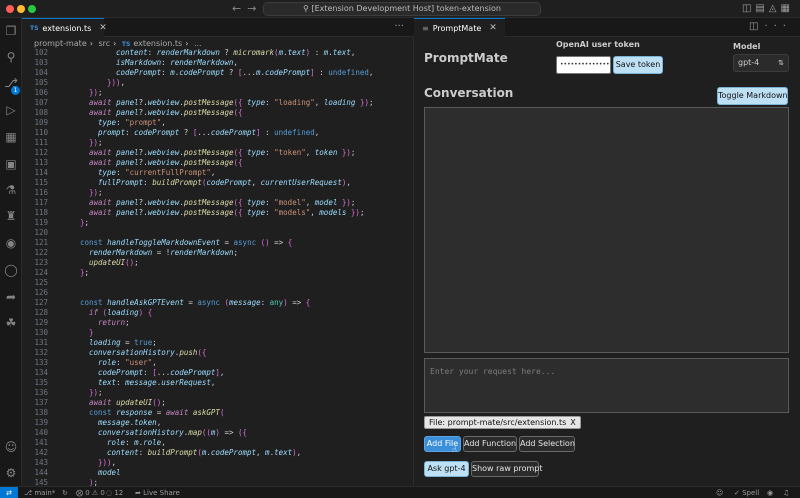  I want to click on toggle-panel-icon: ▤, so click(761, 8).